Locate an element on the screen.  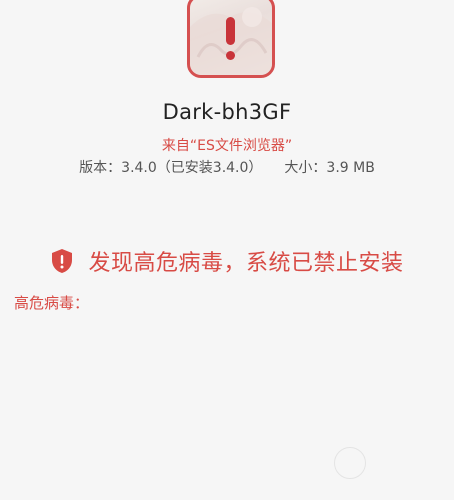
virus-warning: 发现高危病毒，系统已禁止安装 is located at coordinates (227, 261).